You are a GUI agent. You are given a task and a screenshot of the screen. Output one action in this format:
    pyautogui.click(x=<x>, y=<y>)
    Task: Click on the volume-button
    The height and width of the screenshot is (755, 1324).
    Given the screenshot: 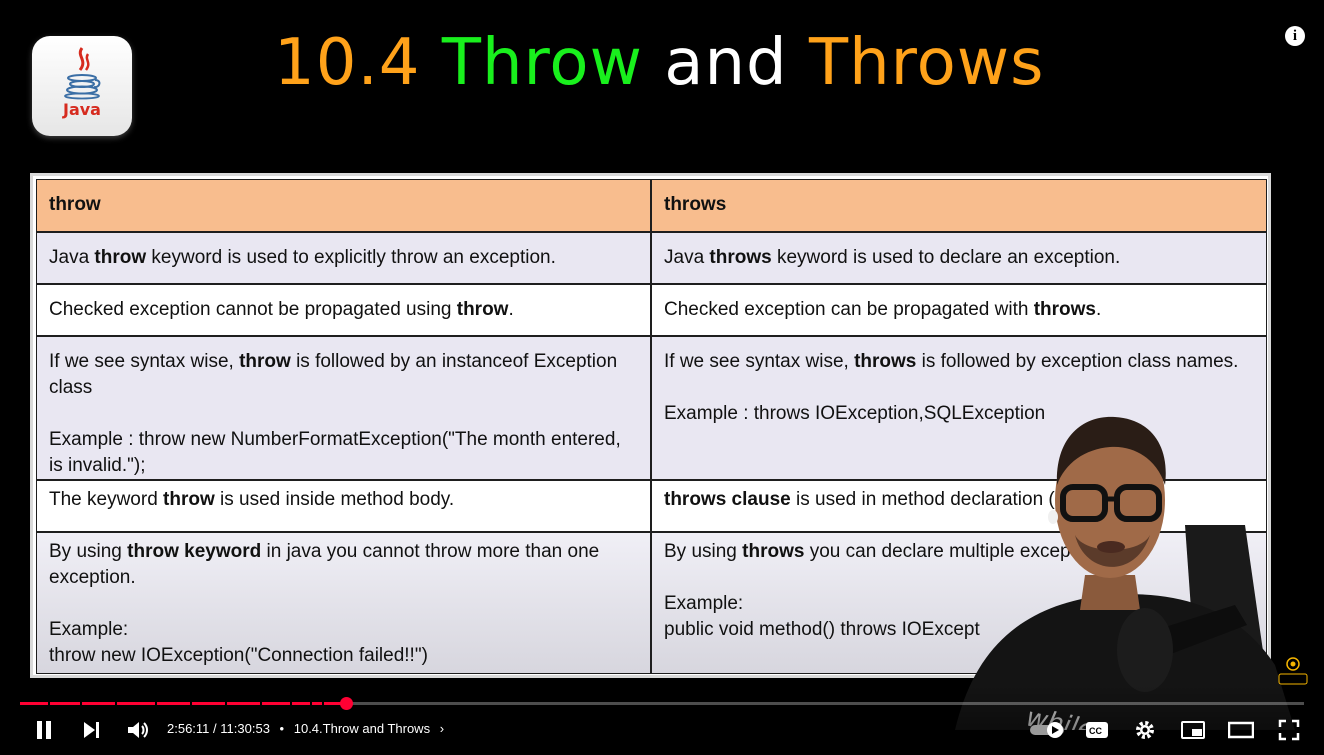 What is the action you would take?
    pyautogui.click(x=138, y=730)
    